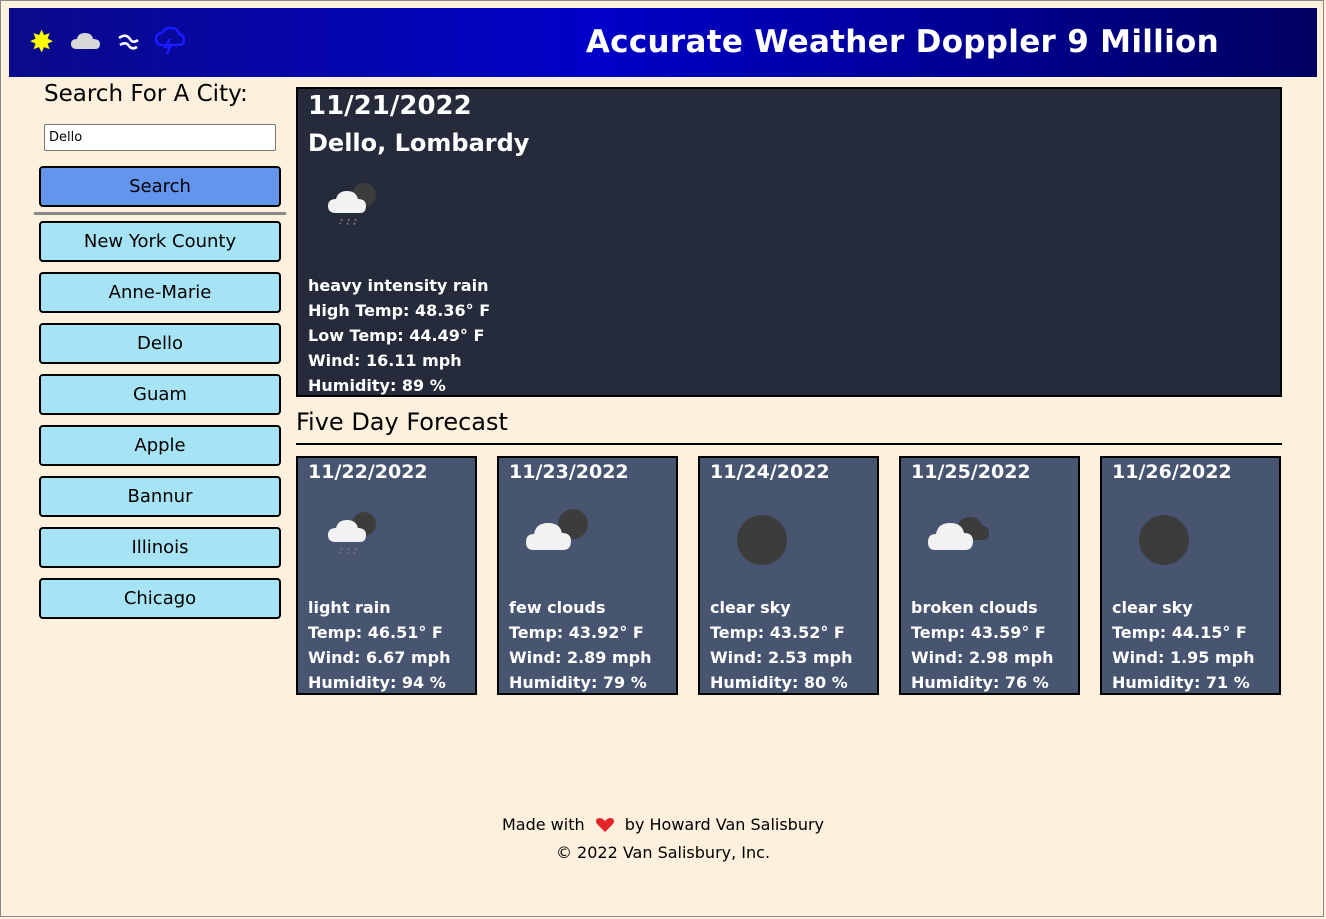  What do you see at coordinates (160, 394) in the screenshot?
I see `history-button-guam: Guam` at bounding box center [160, 394].